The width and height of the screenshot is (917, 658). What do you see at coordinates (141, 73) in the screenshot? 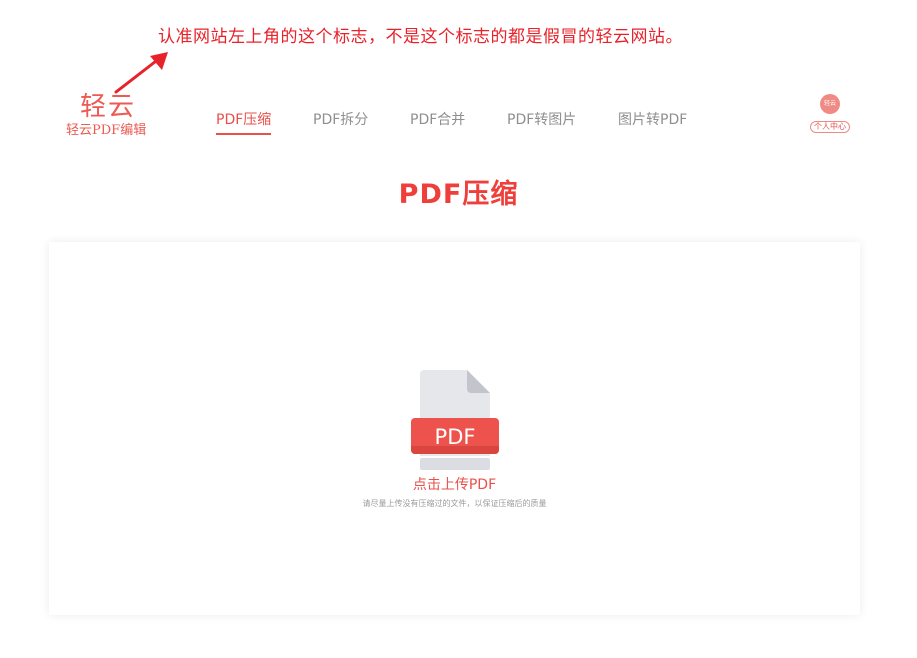
I see `arrow-icon` at bounding box center [141, 73].